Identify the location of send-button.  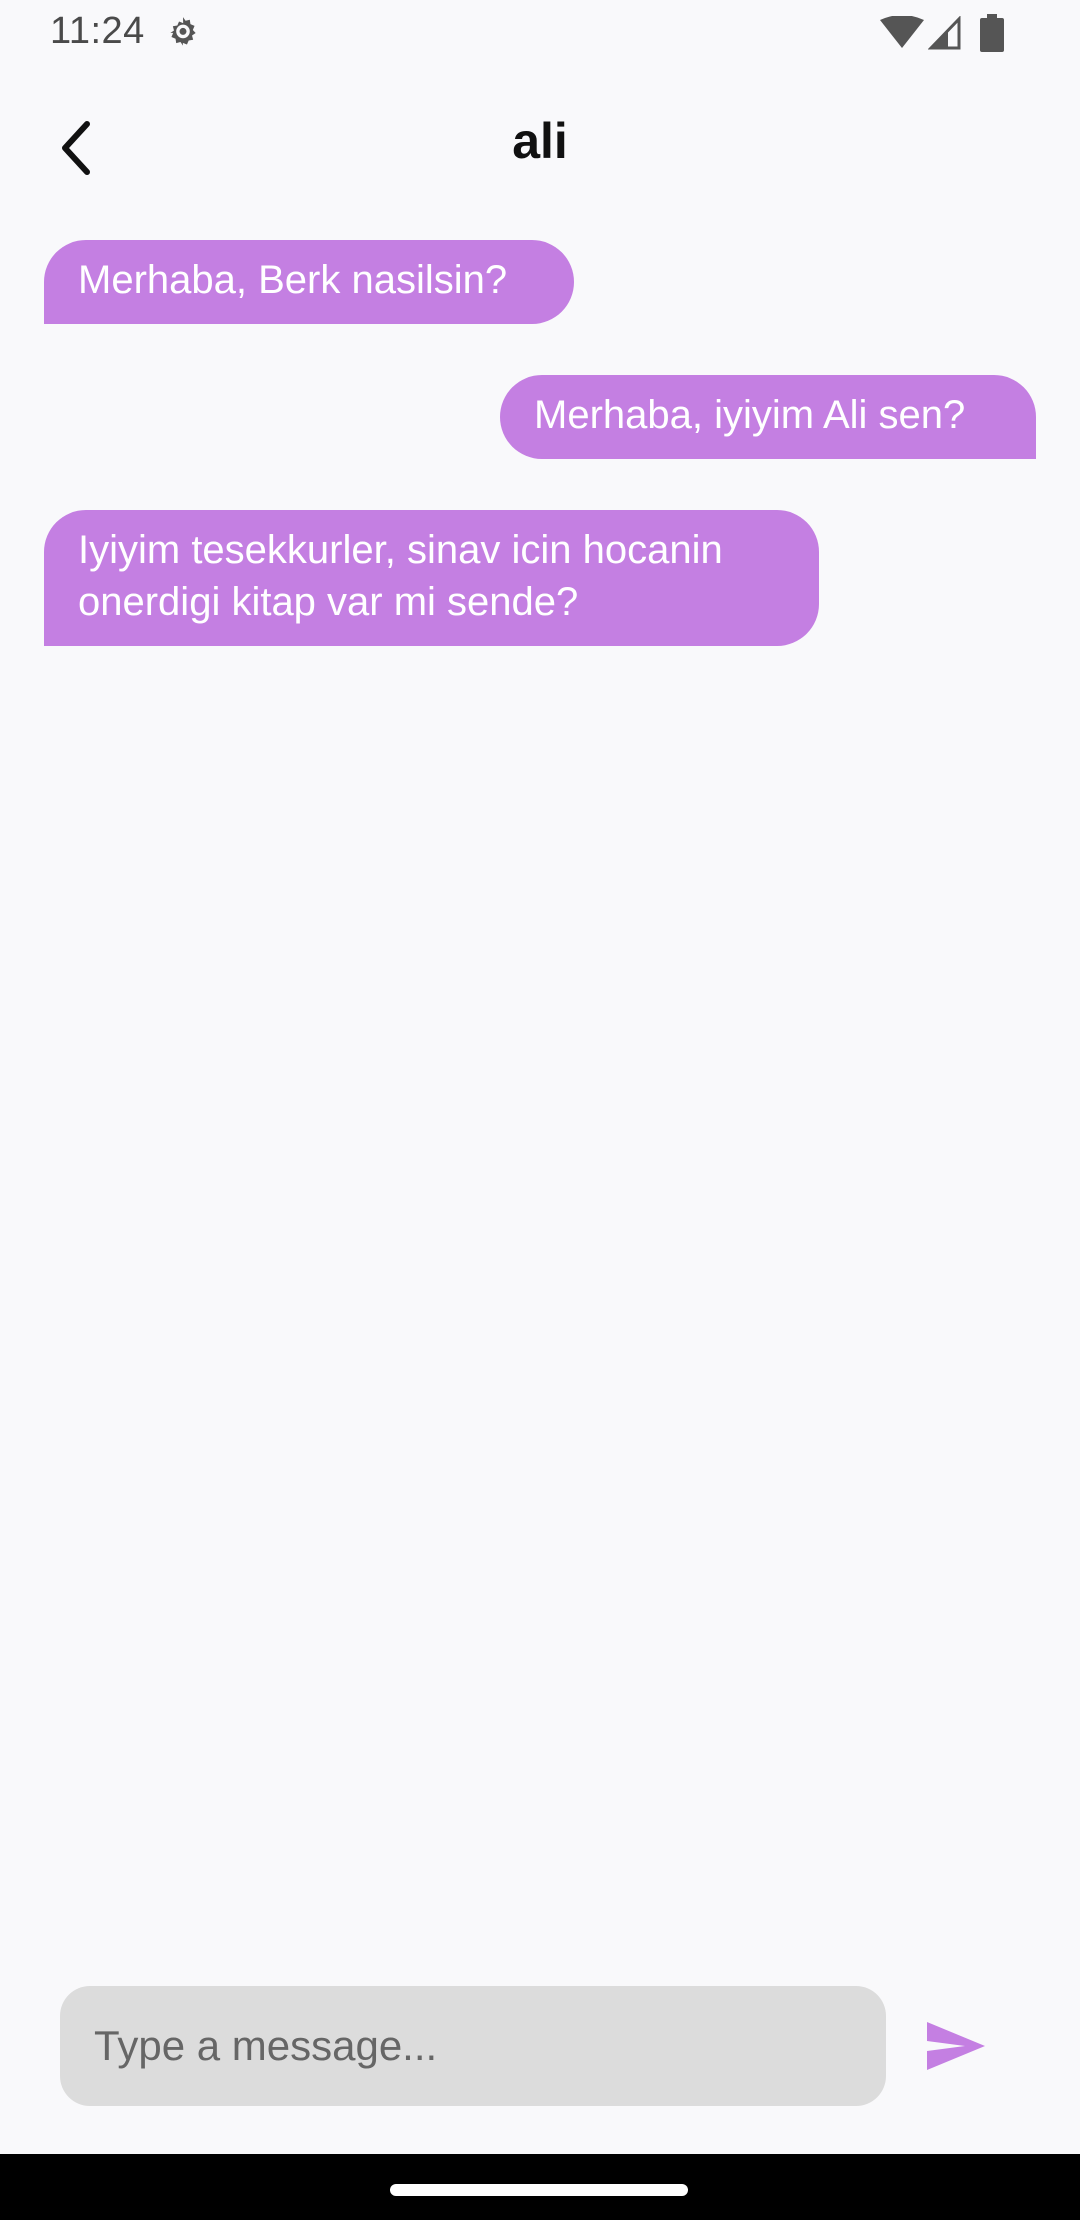
(956, 2046).